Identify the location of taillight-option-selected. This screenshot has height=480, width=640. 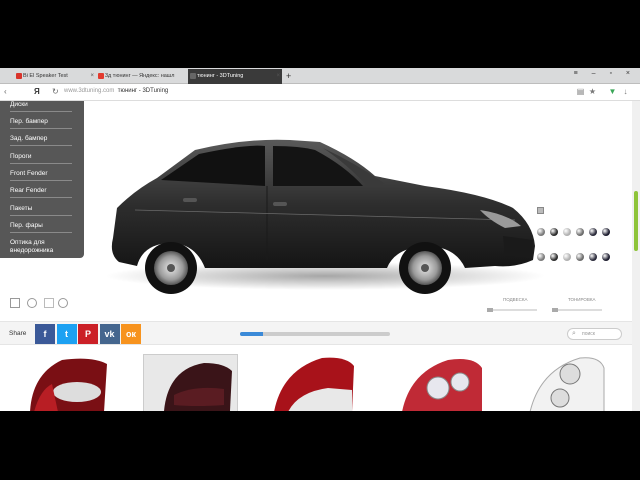
(190, 382).